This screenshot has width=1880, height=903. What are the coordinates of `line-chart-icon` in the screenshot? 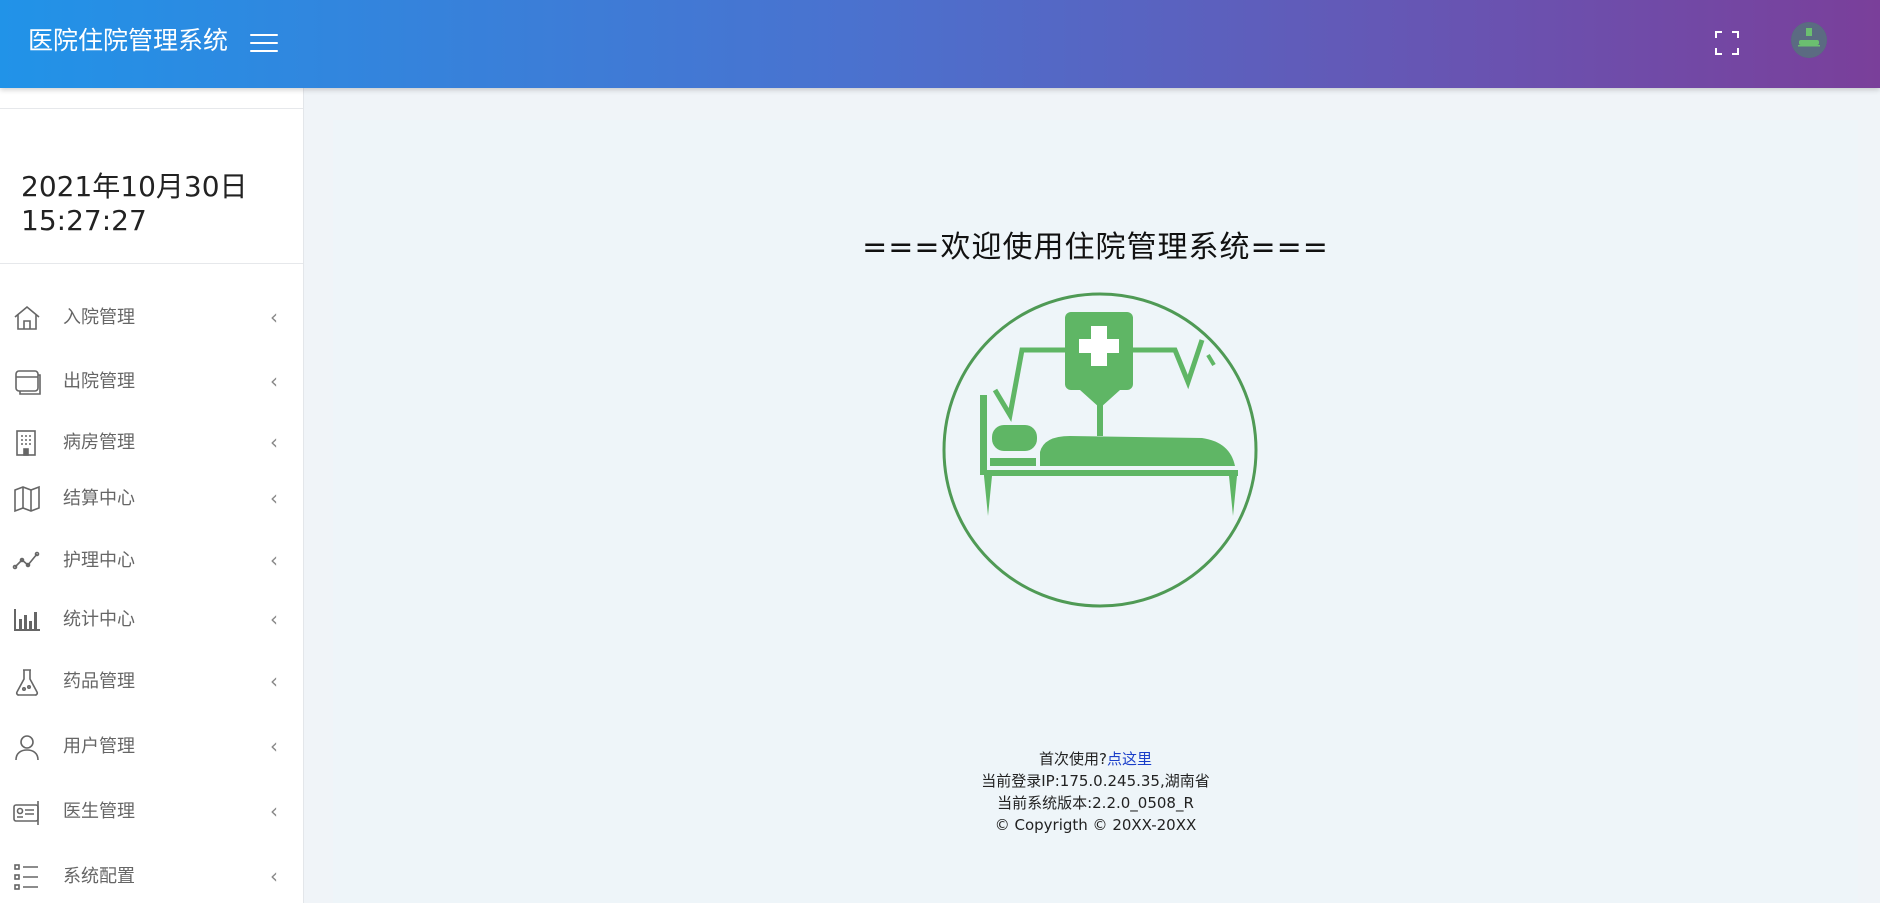 It's located at (26, 560).